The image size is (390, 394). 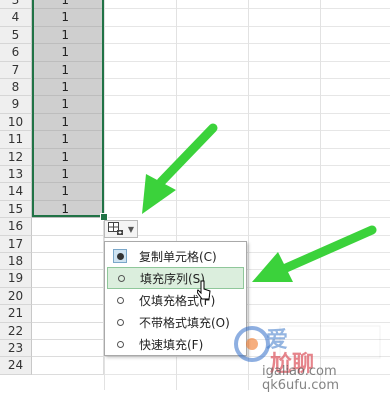 What do you see at coordinates (301, 385) in the screenshot?
I see `watermark-url: qk6ufu.com` at bounding box center [301, 385].